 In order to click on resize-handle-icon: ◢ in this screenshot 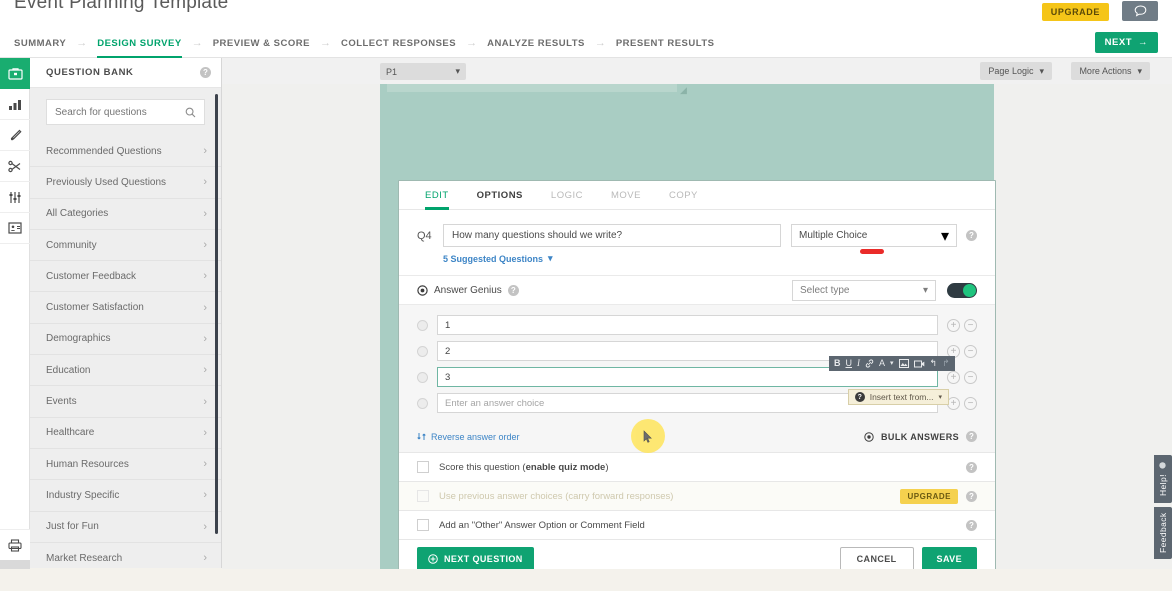, I will do `click(683, 90)`.